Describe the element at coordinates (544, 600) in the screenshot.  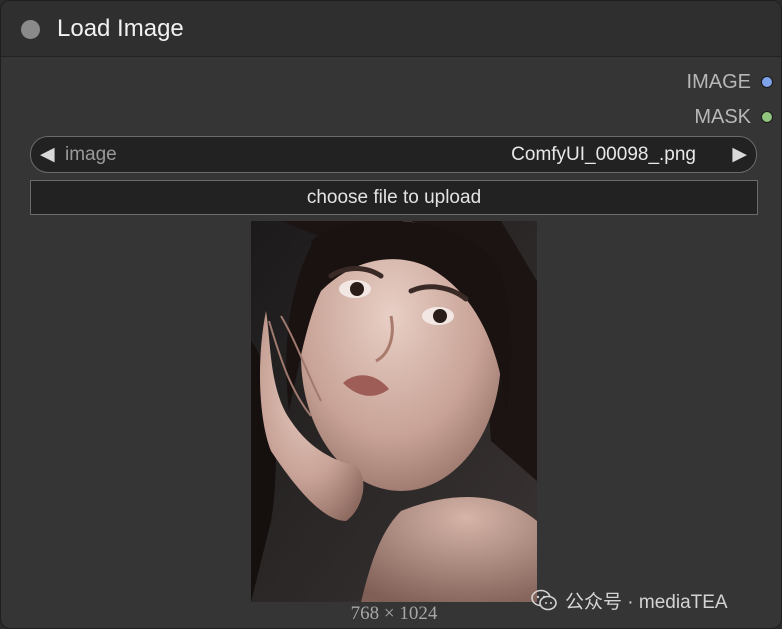
I see `wechat-icon` at that location.